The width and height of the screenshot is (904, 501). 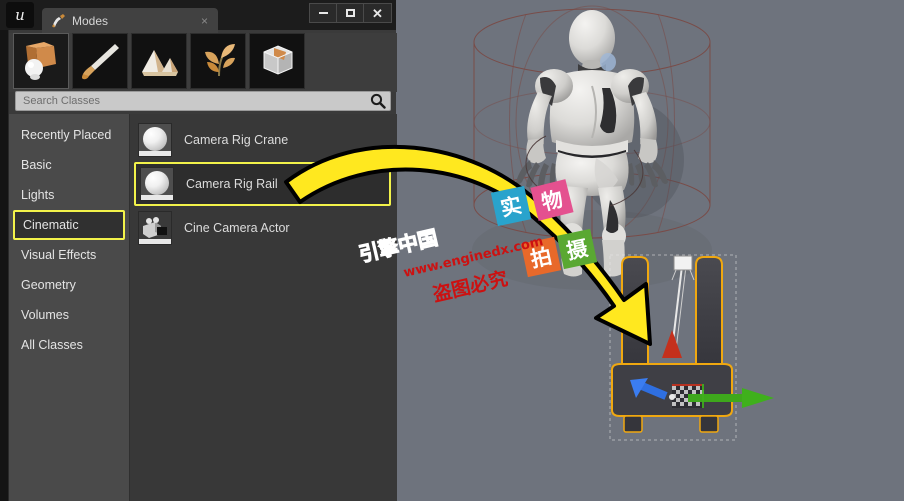 I want to click on unreal-engine-logo-icon: u, so click(x=20, y=15).